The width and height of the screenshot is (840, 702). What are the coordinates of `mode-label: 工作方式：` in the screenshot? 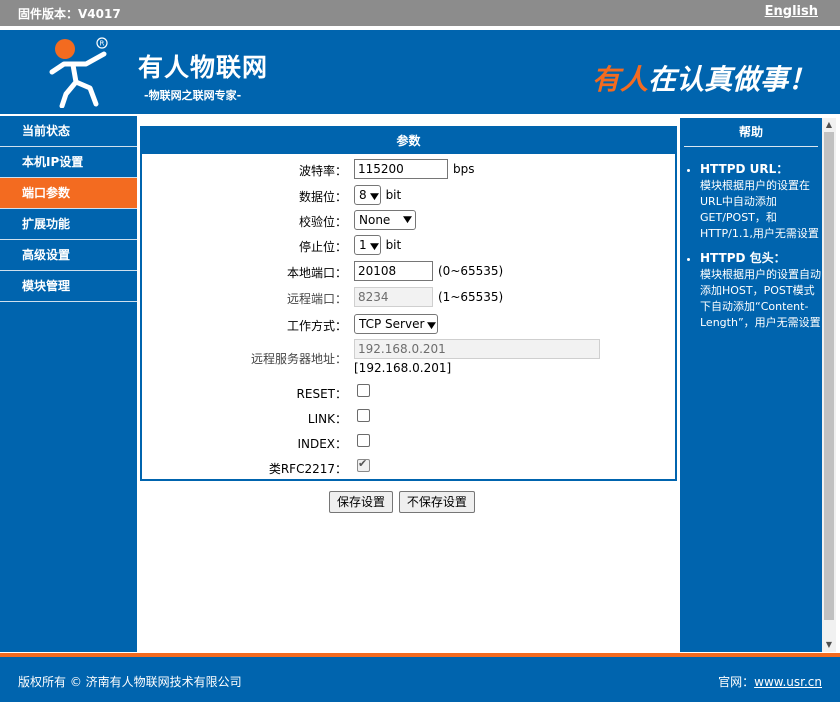 It's located at (316, 326).